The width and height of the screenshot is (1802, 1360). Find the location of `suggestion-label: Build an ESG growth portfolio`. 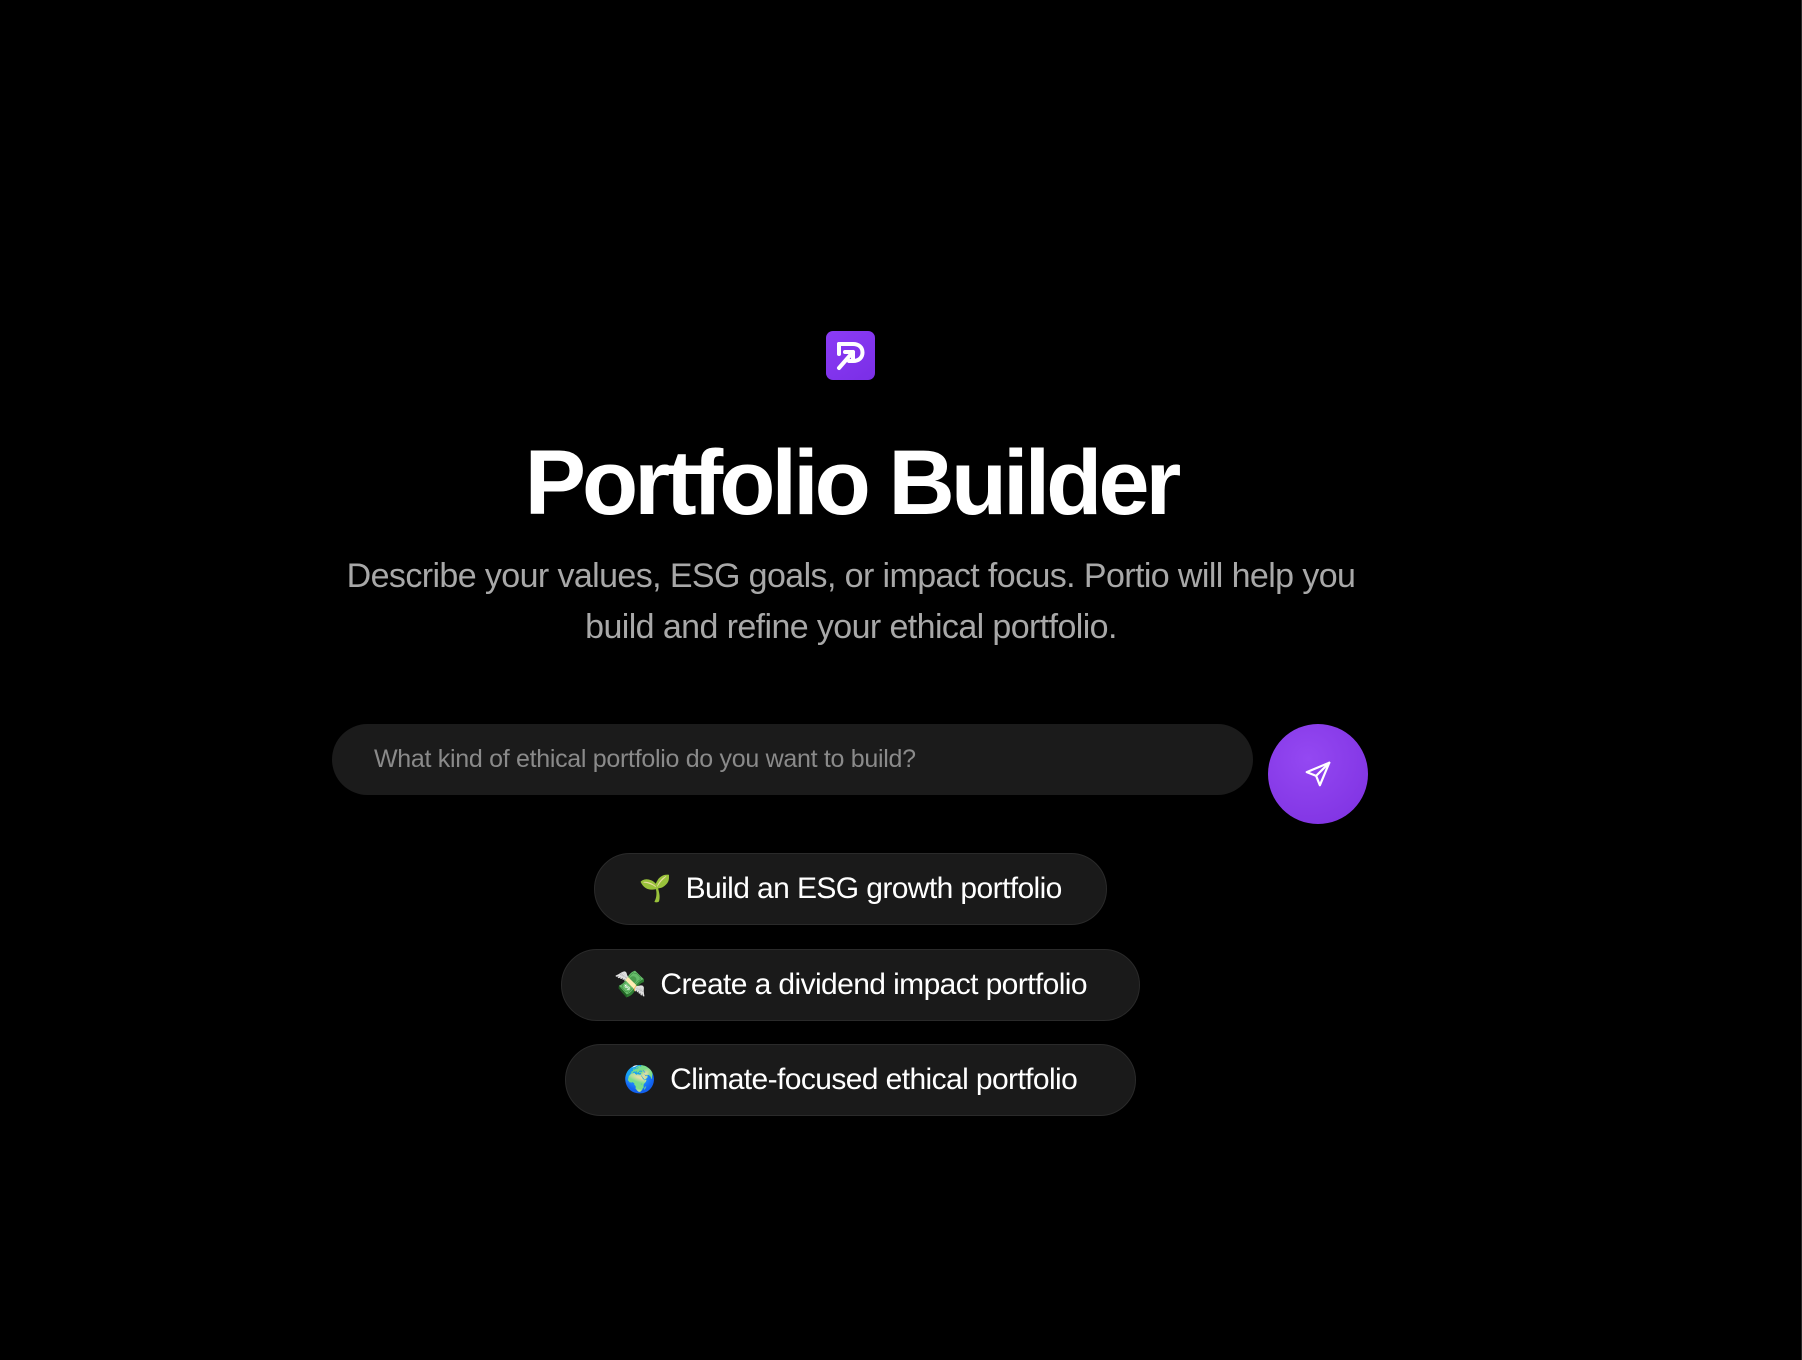

suggestion-label: Build an ESG growth portfolio is located at coordinates (874, 888).